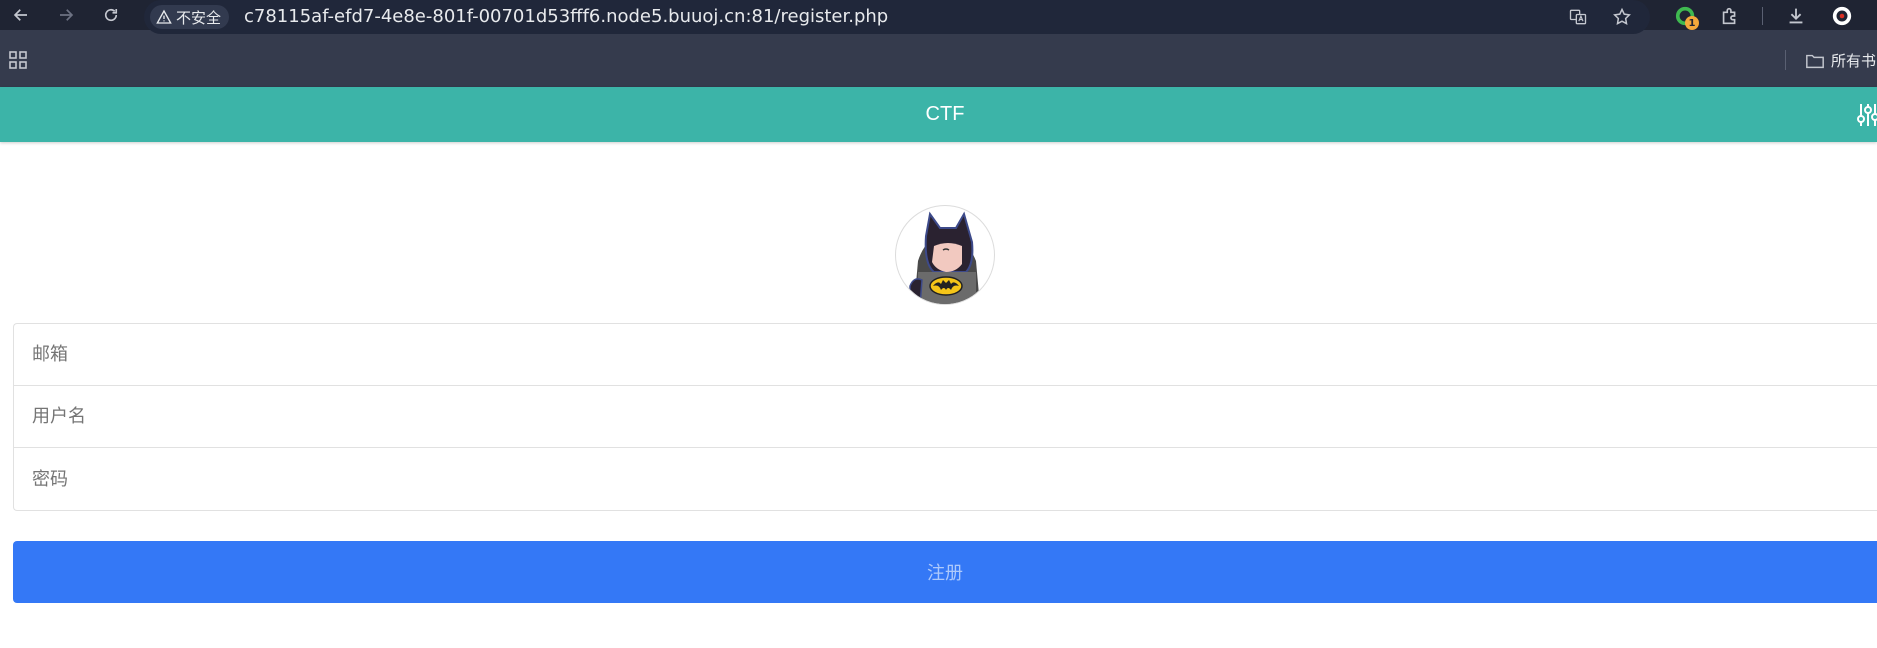  I want to click on app-header: CTF, so click(938, 114).